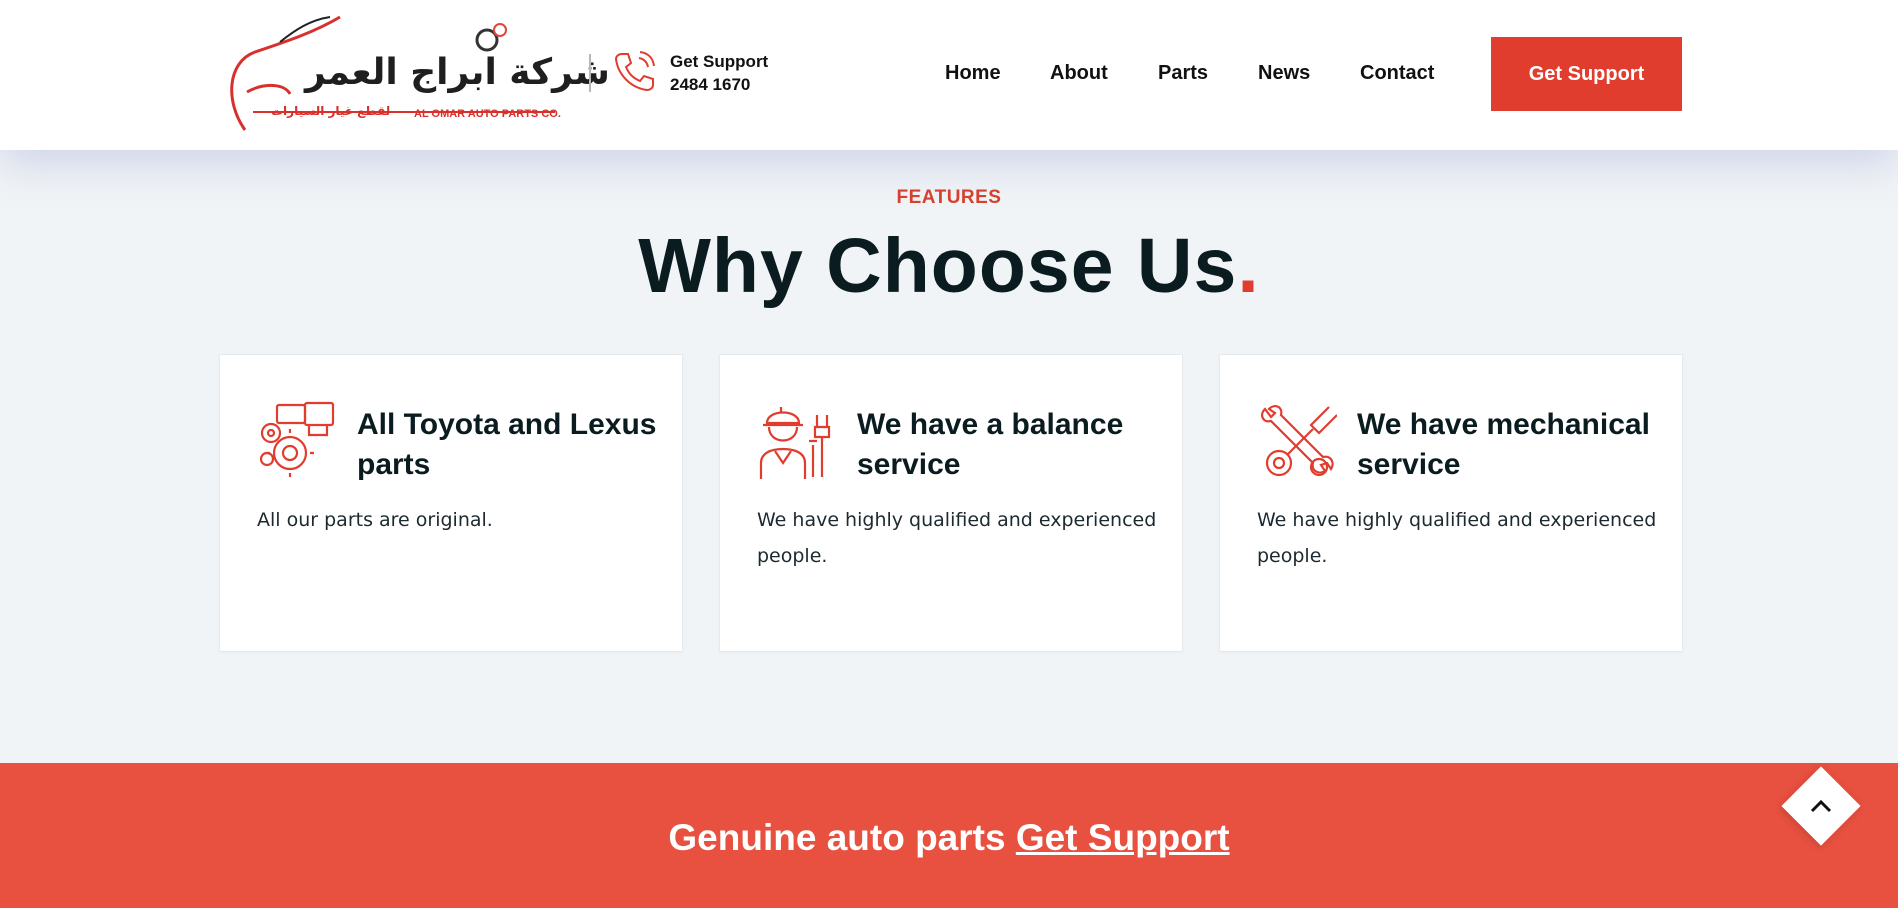  I want to click on feature-title: All Toyota and Lexus parts, so click(507, 444).